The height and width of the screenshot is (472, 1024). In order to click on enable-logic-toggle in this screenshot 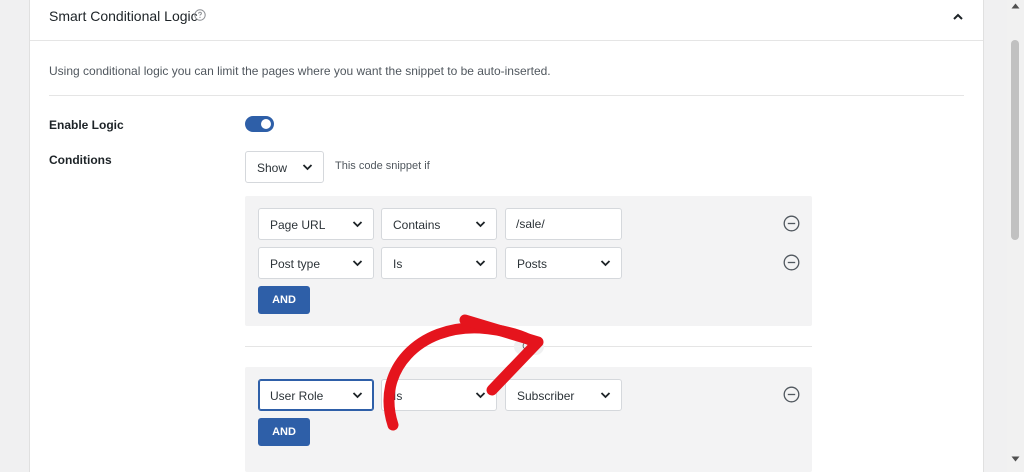, I will do `click(259, 124)`.